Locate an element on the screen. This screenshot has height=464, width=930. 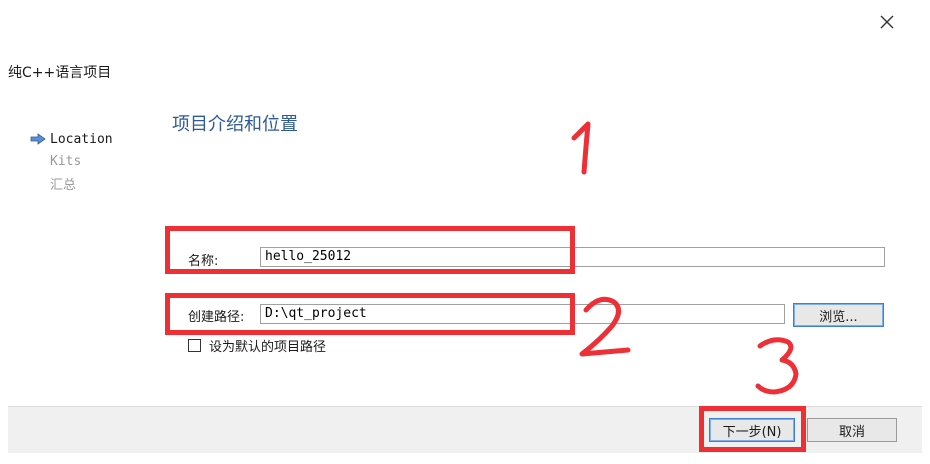
default-path-label: 设为默认的项目路径 is located at coordinates (268, 347).